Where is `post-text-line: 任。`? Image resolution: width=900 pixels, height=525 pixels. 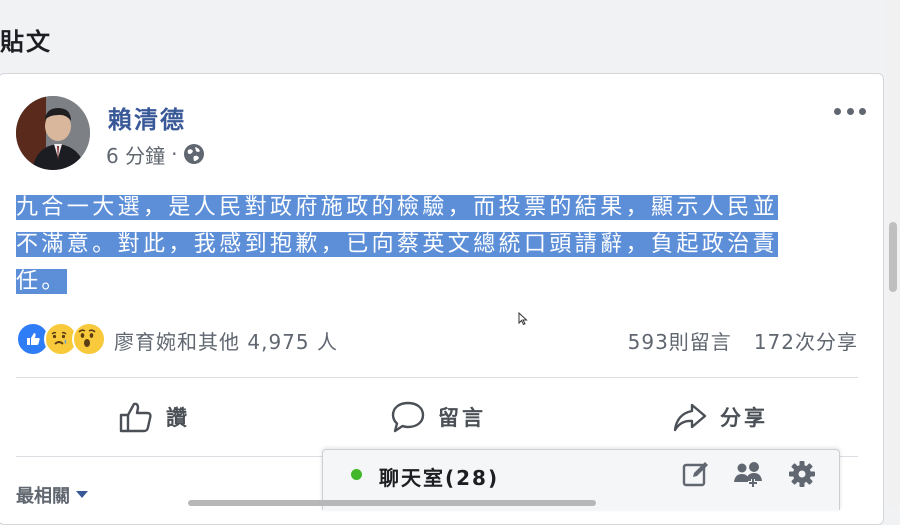
post-text-line: 任。 is located at coordinates (41, 281).